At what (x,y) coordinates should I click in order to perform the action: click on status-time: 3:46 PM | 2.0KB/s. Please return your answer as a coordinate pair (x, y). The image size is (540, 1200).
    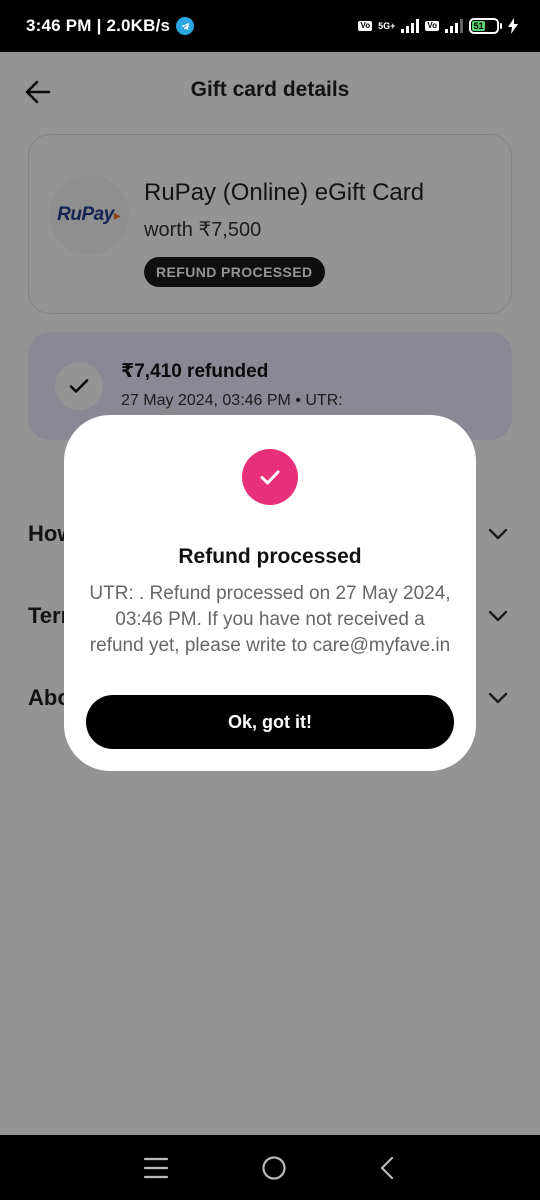
    Looking at the image, I should click on (98, 25).